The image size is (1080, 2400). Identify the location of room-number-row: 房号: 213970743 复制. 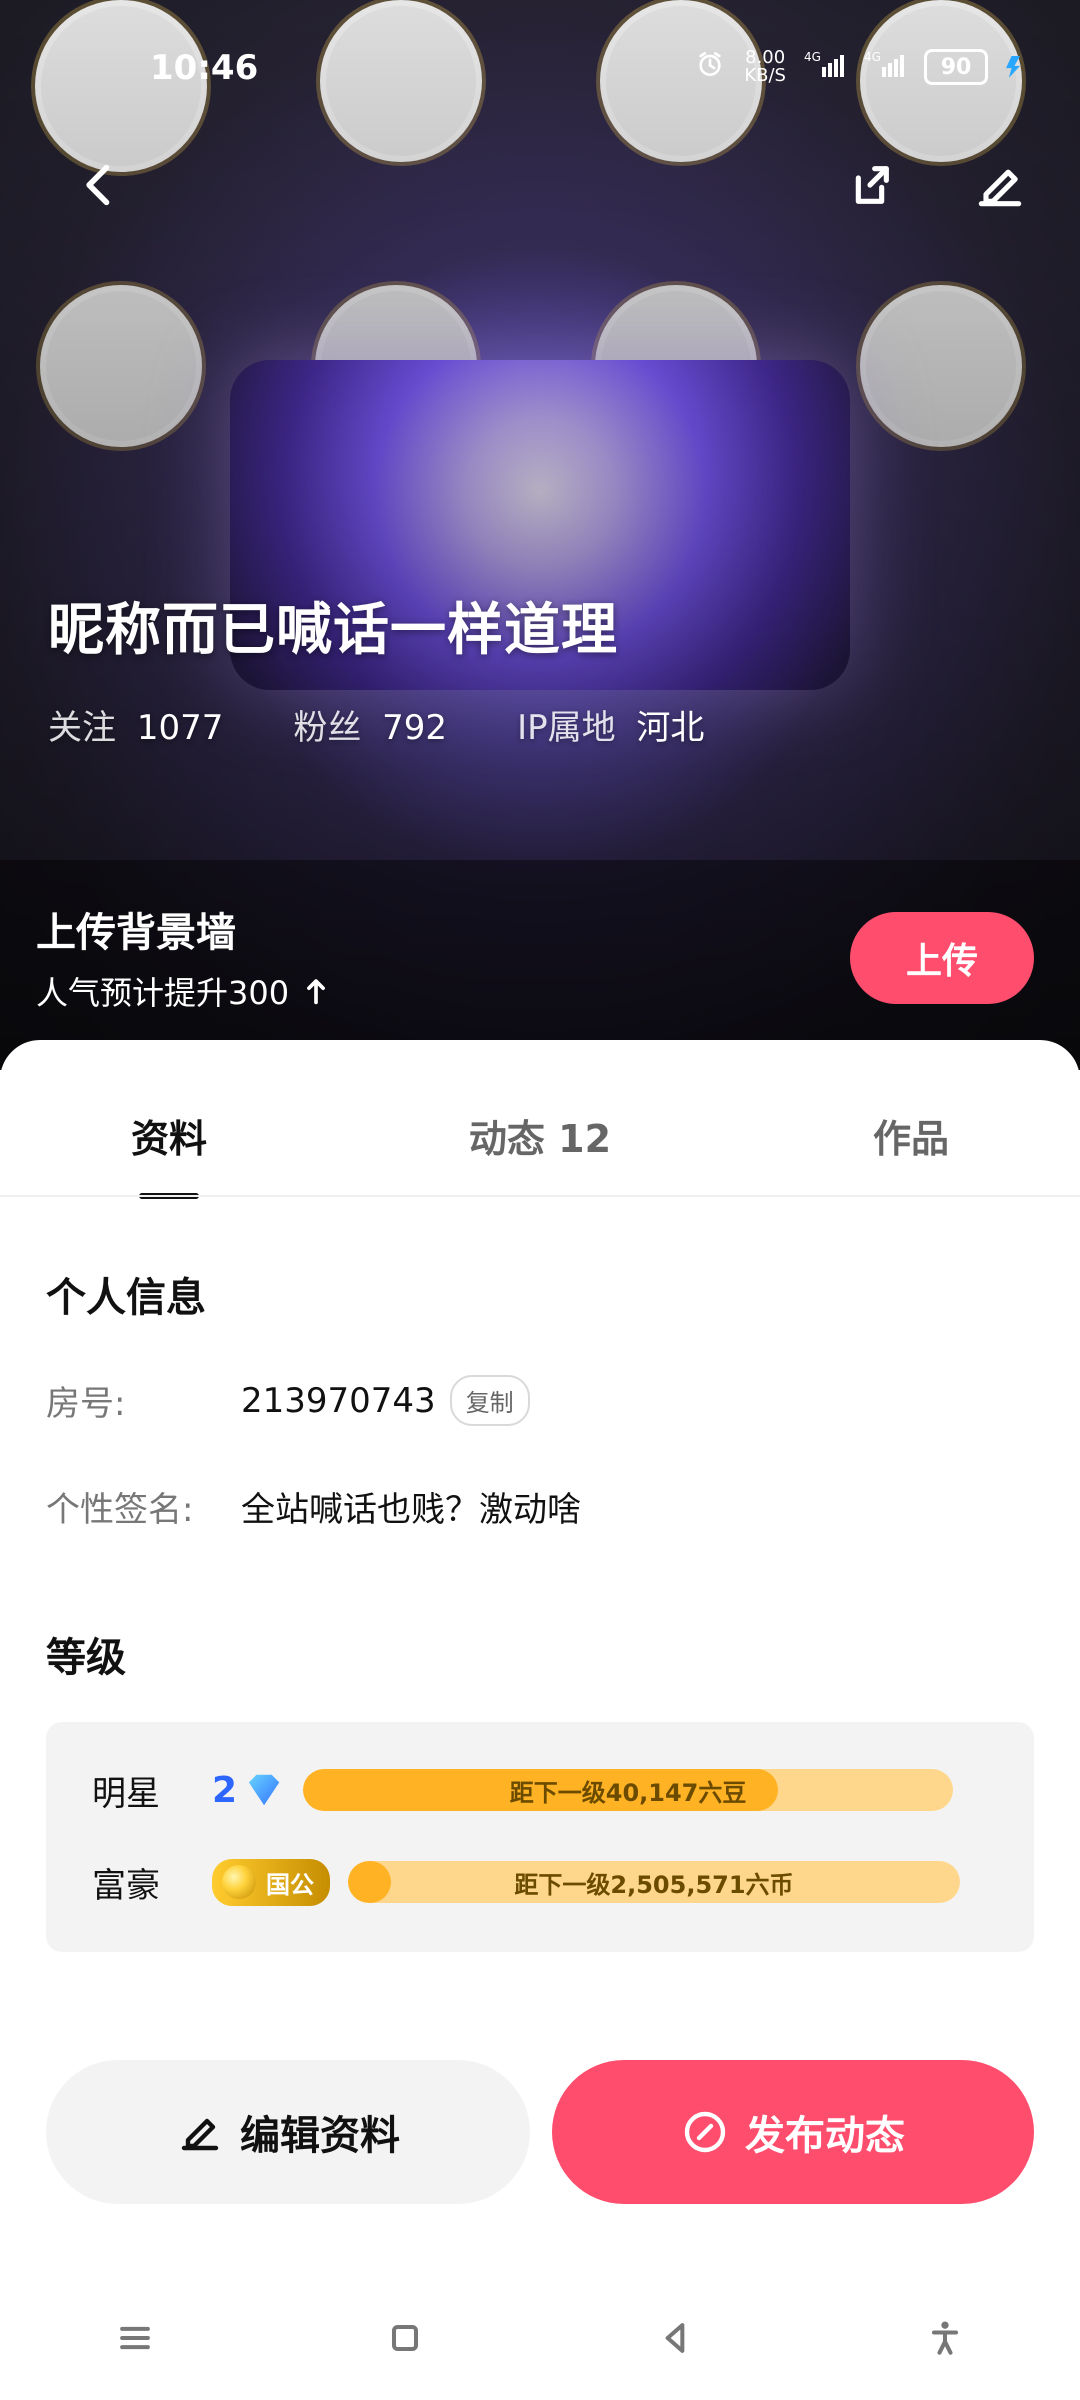
(288, 1400).